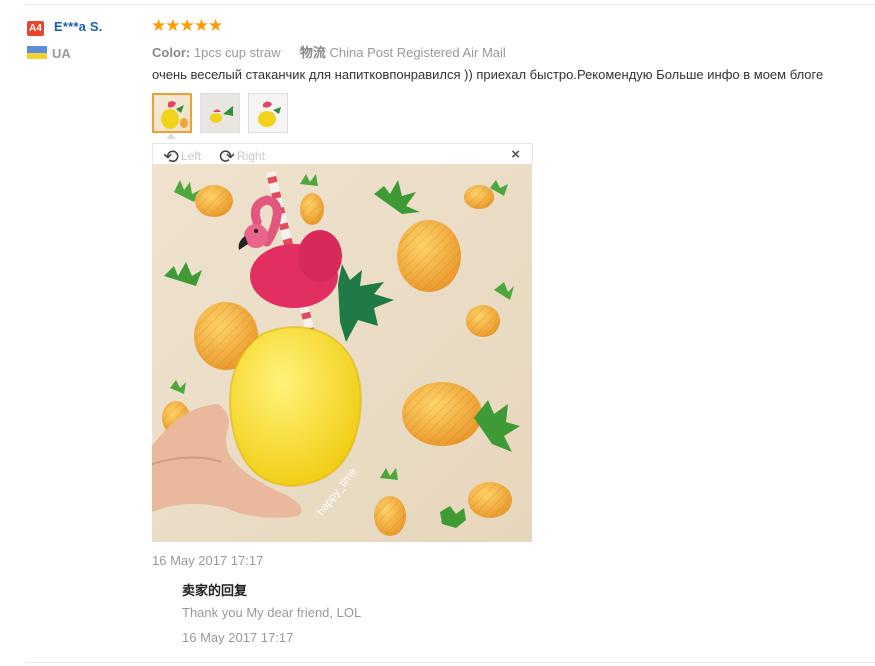  What do you see at coordinates (61, 53) in the screenshot?
I see `reviewer-country: UA` at bounding box center [61, 53].